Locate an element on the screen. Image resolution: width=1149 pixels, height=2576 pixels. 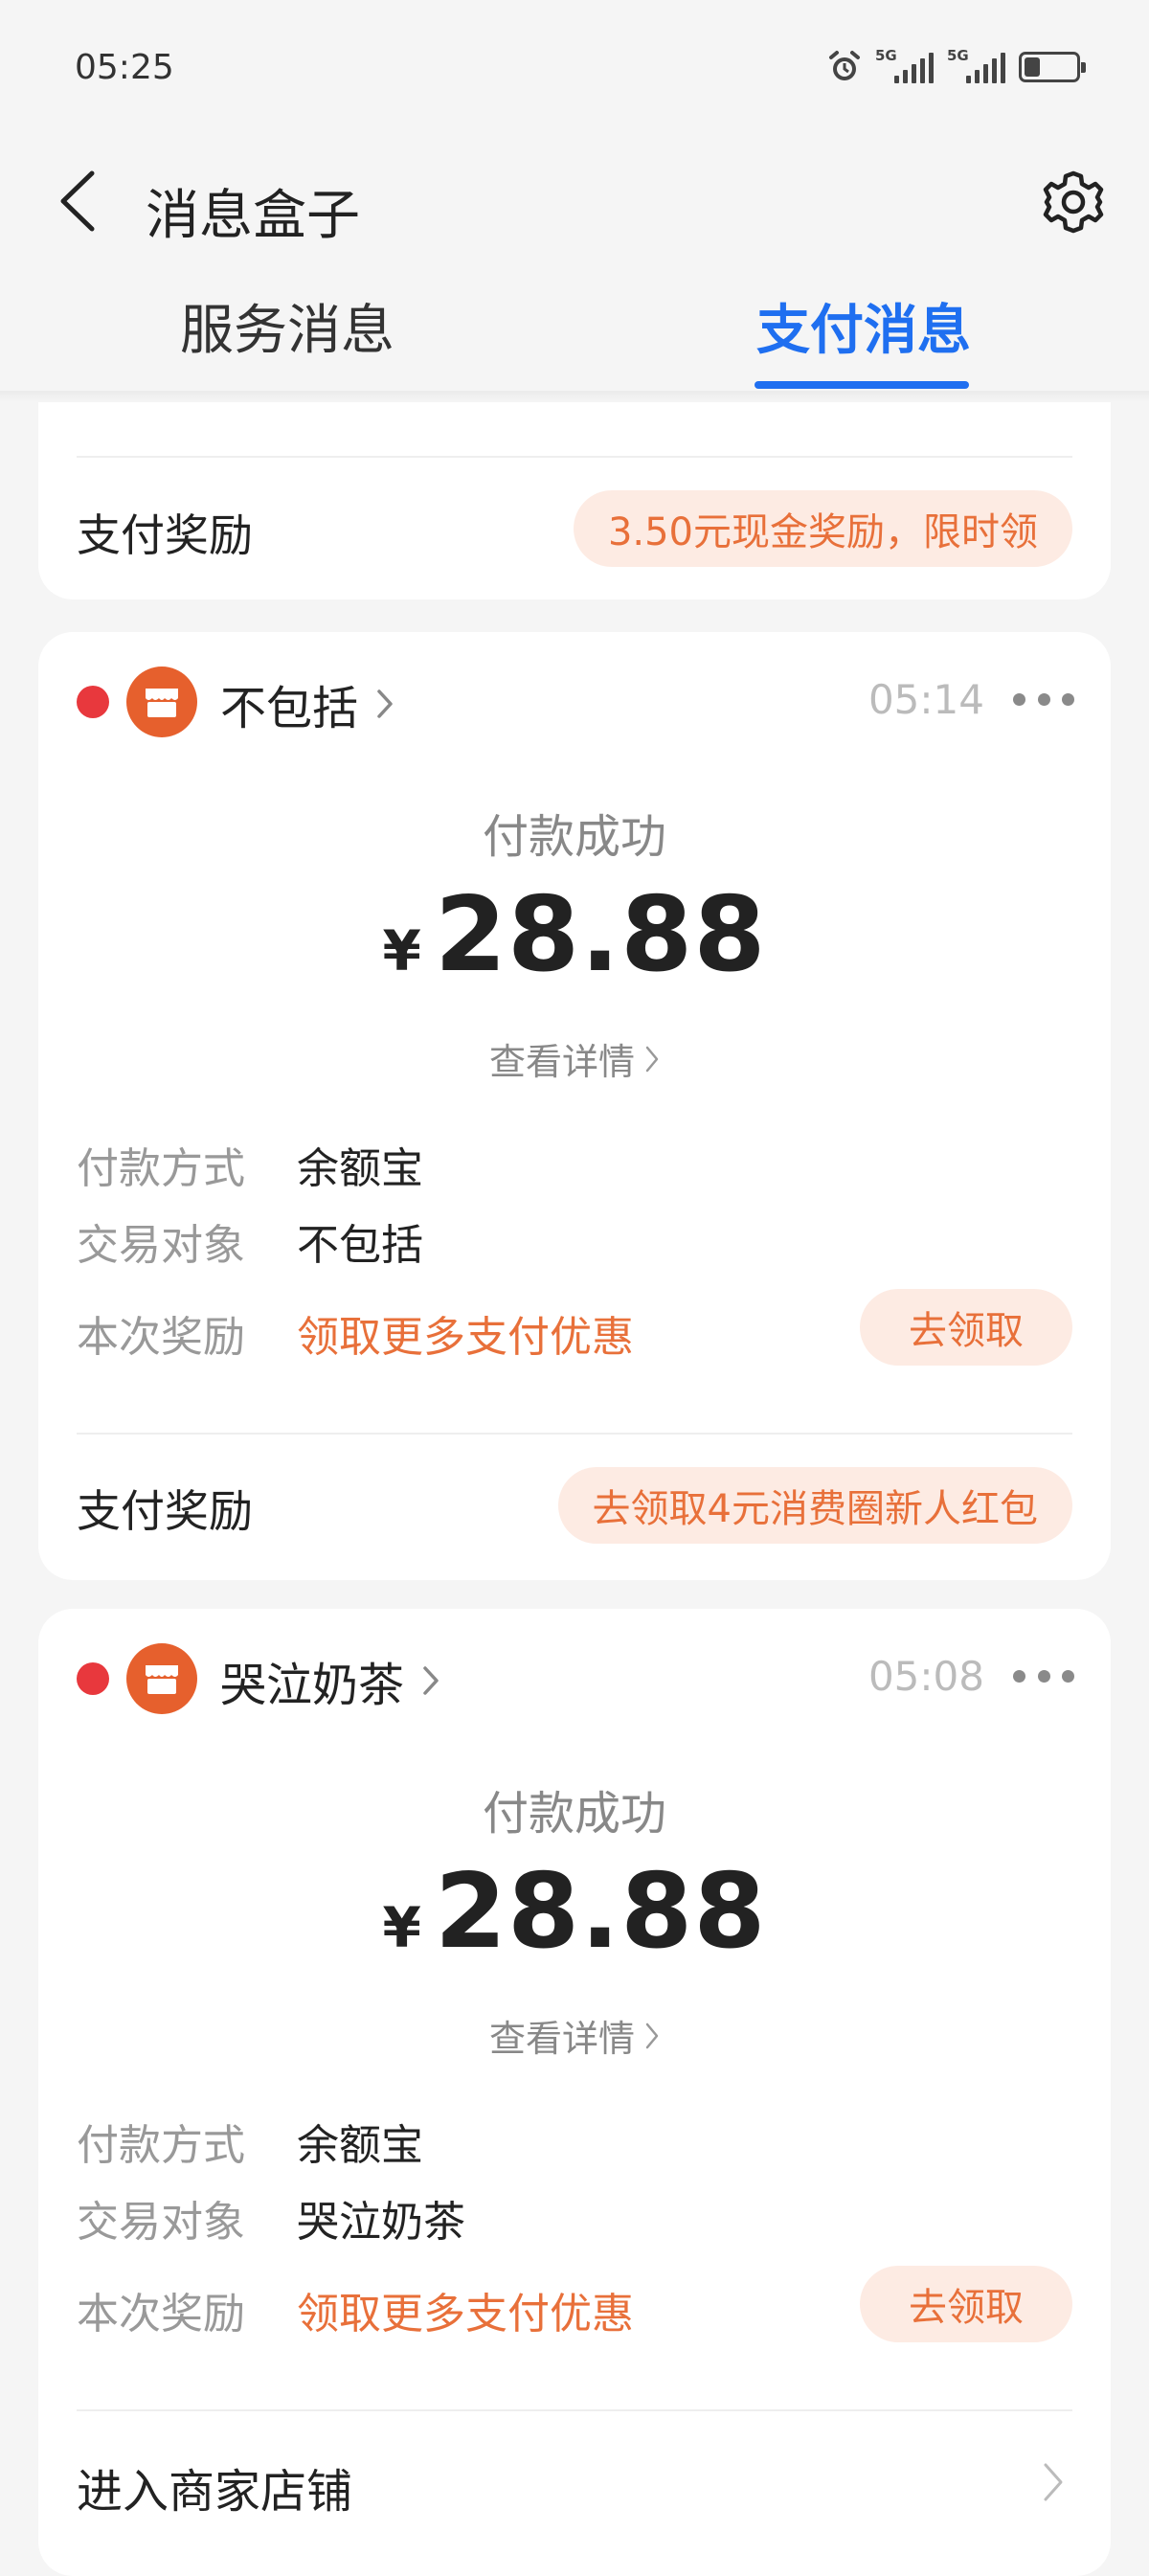
message-card-partial: 支付奖励 3.50元现金奖励，限时领 is located at coordinates (575, 500).